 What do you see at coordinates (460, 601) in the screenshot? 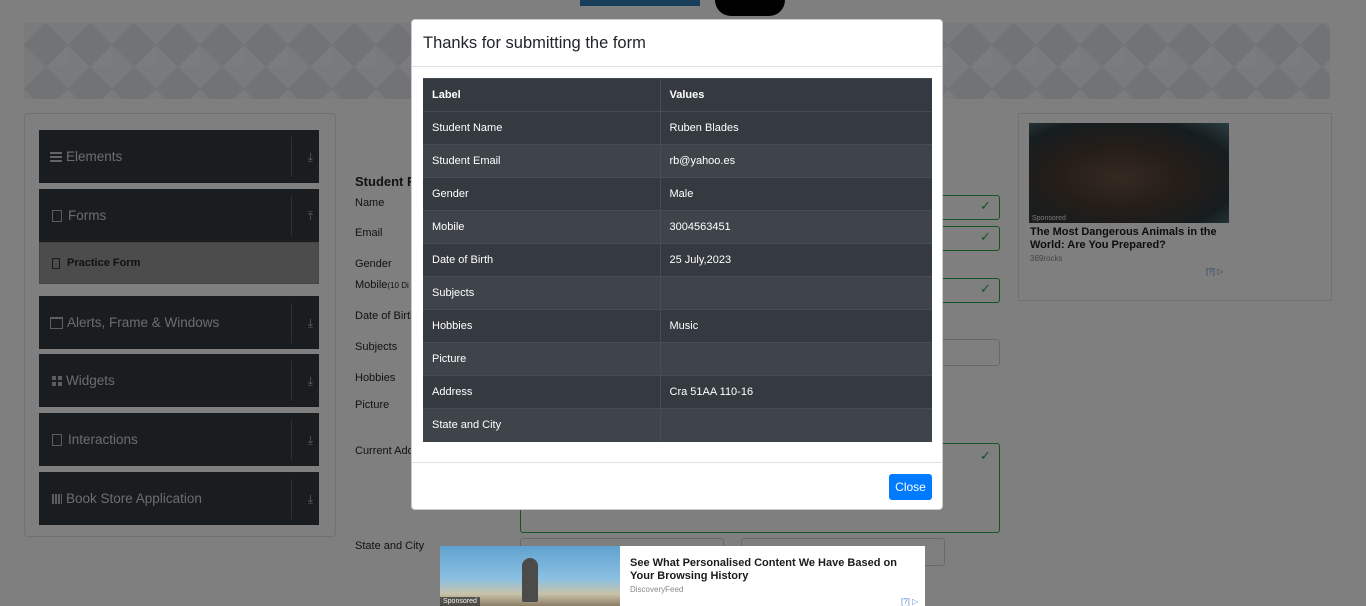
I see `sponsored-tag: Sponsored` at bounding box center [460, 601].